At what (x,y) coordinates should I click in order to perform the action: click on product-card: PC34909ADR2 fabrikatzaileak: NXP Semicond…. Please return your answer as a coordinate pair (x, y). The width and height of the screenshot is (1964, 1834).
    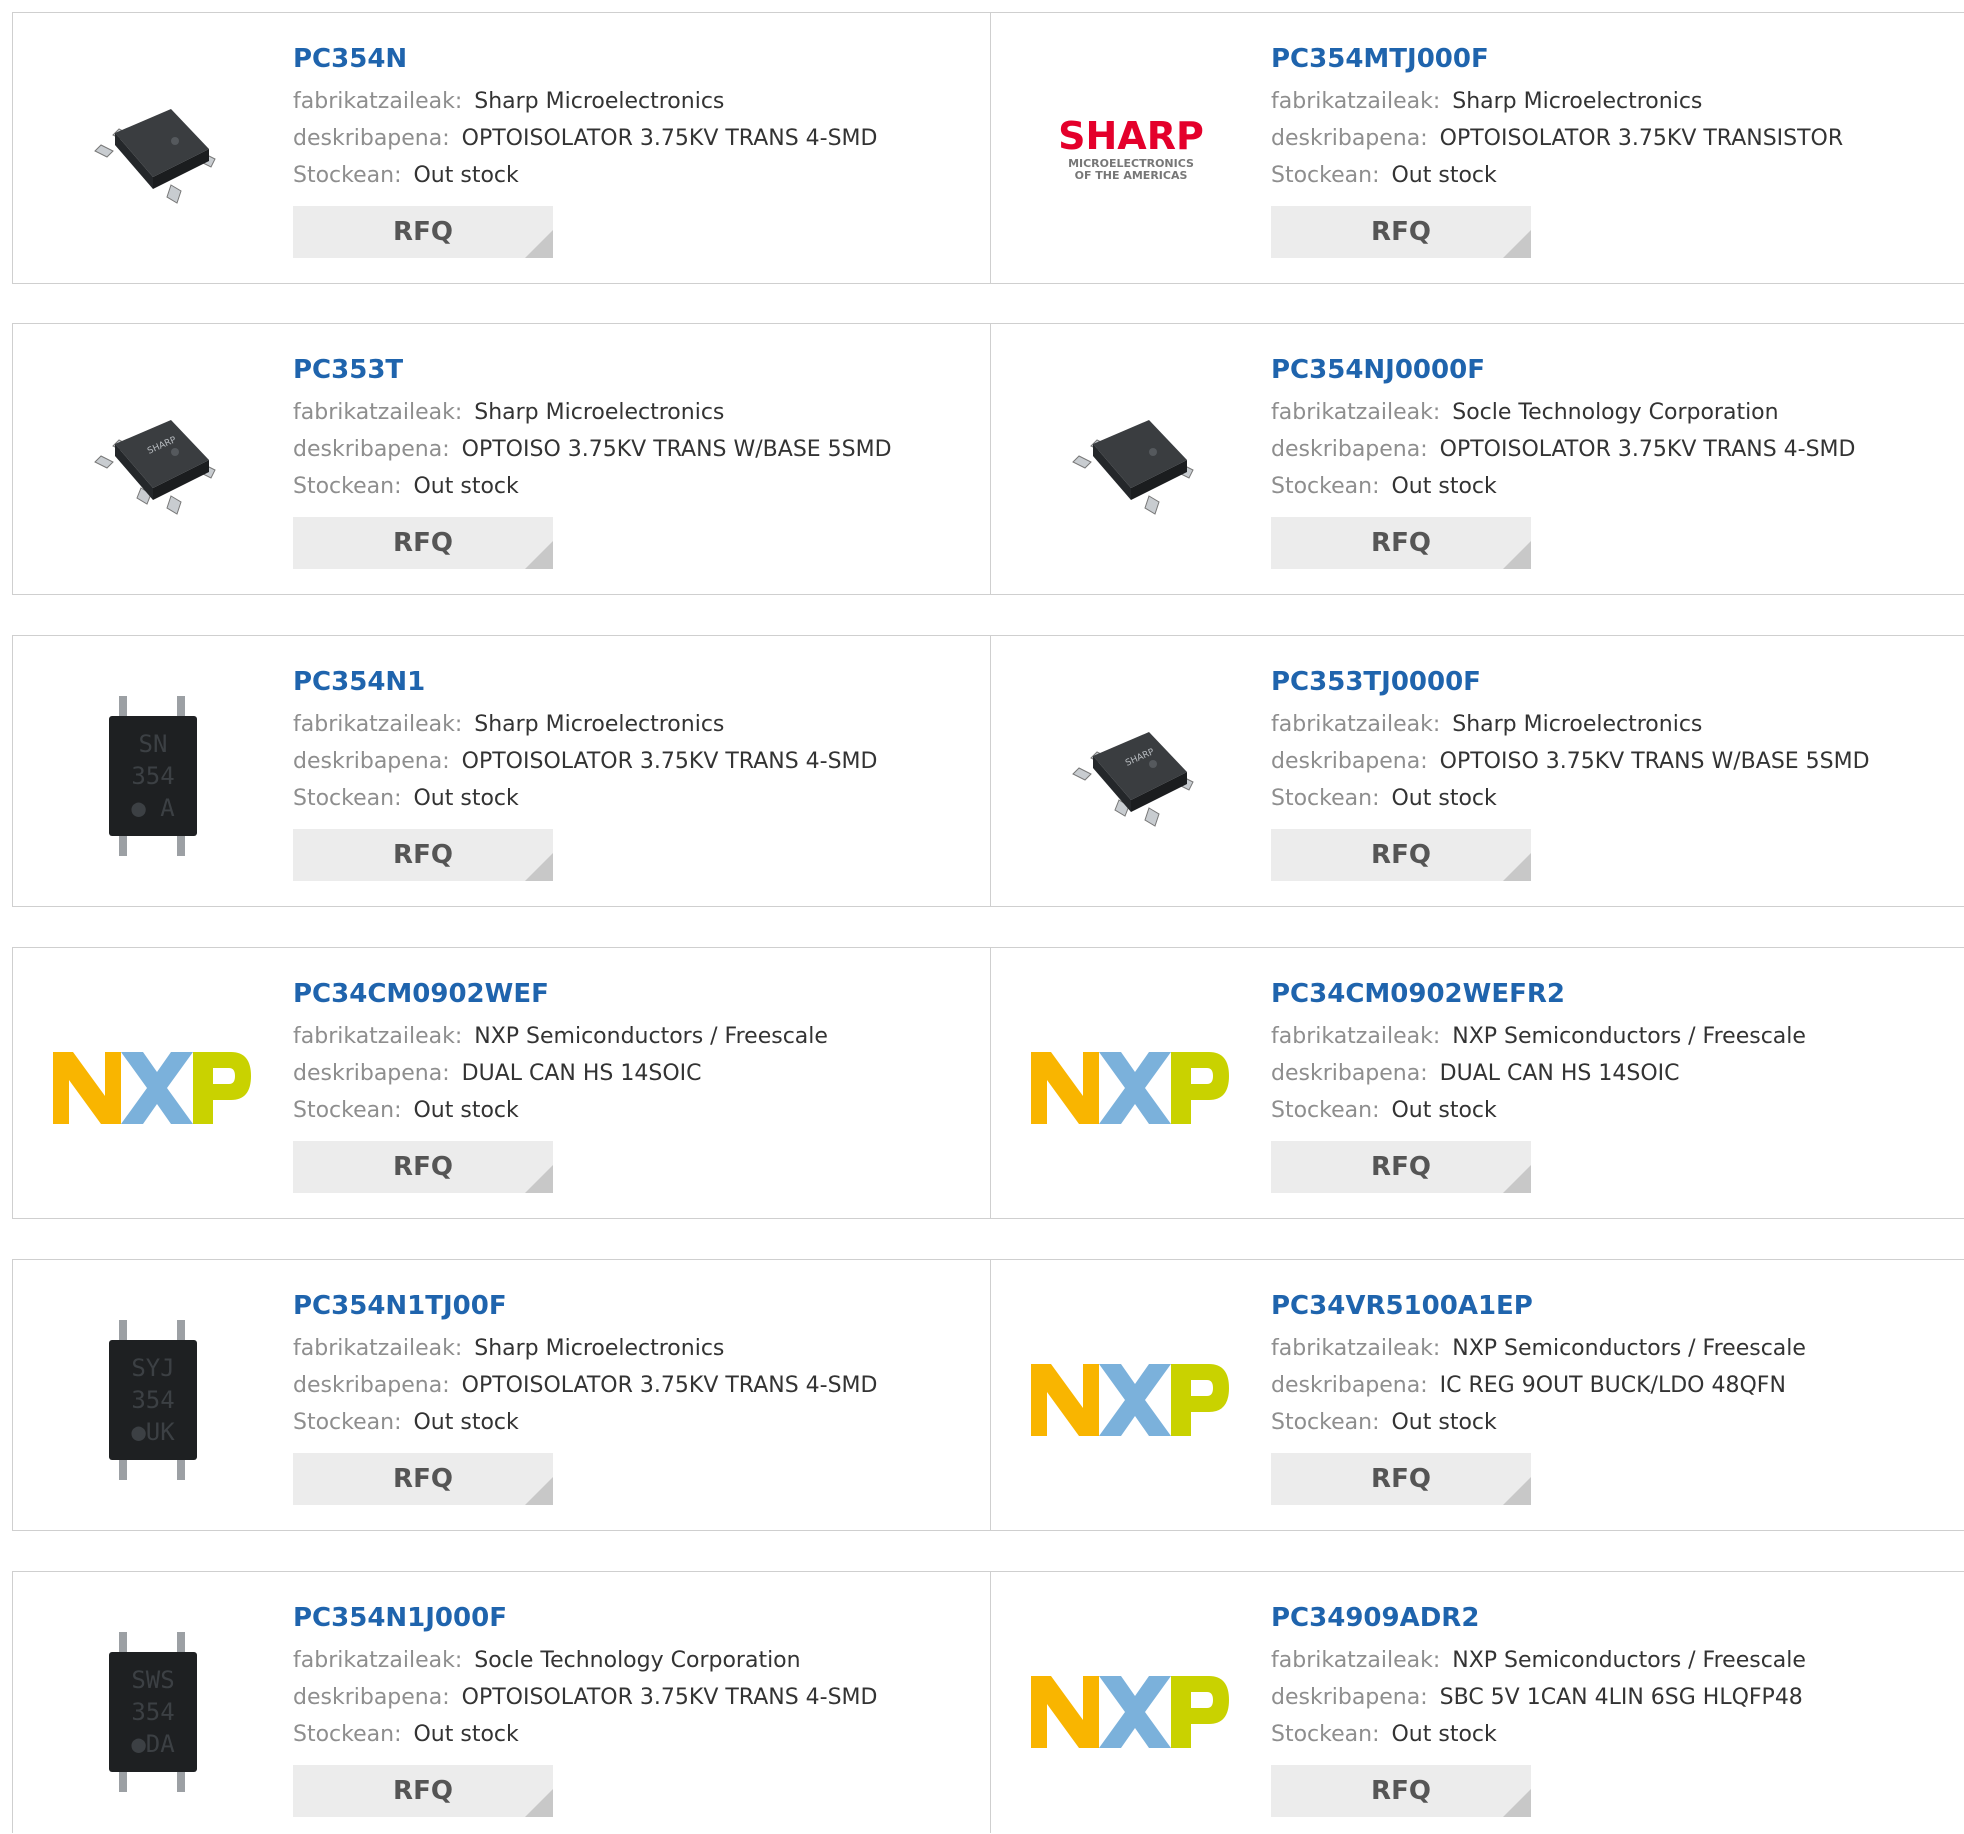
    Looking at the image, I should click on (1477, 1702).